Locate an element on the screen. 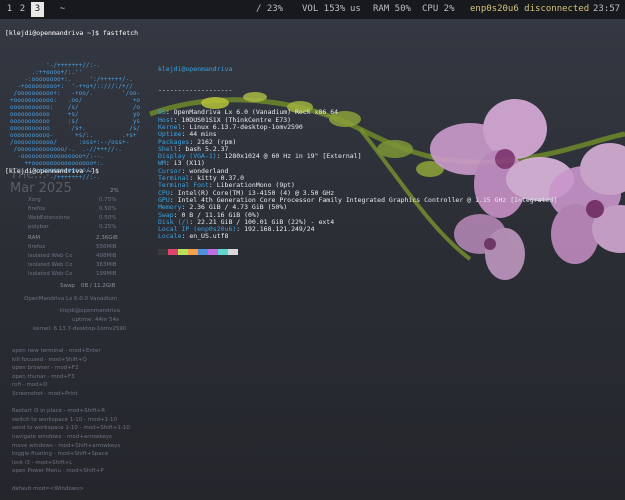  conky-proc-name: polybar is located at coordinates (38, 227).